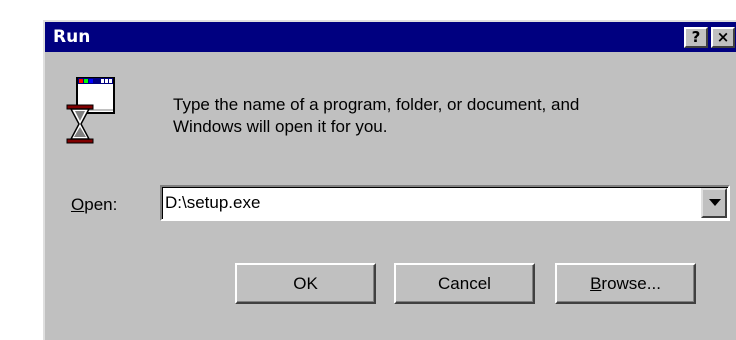 This screenshot has width=736, height=340. What do you see at coordinates (464, 283) in the screenshot?
I see `cancel-button: Cancel` at bounding box center [464, 283].